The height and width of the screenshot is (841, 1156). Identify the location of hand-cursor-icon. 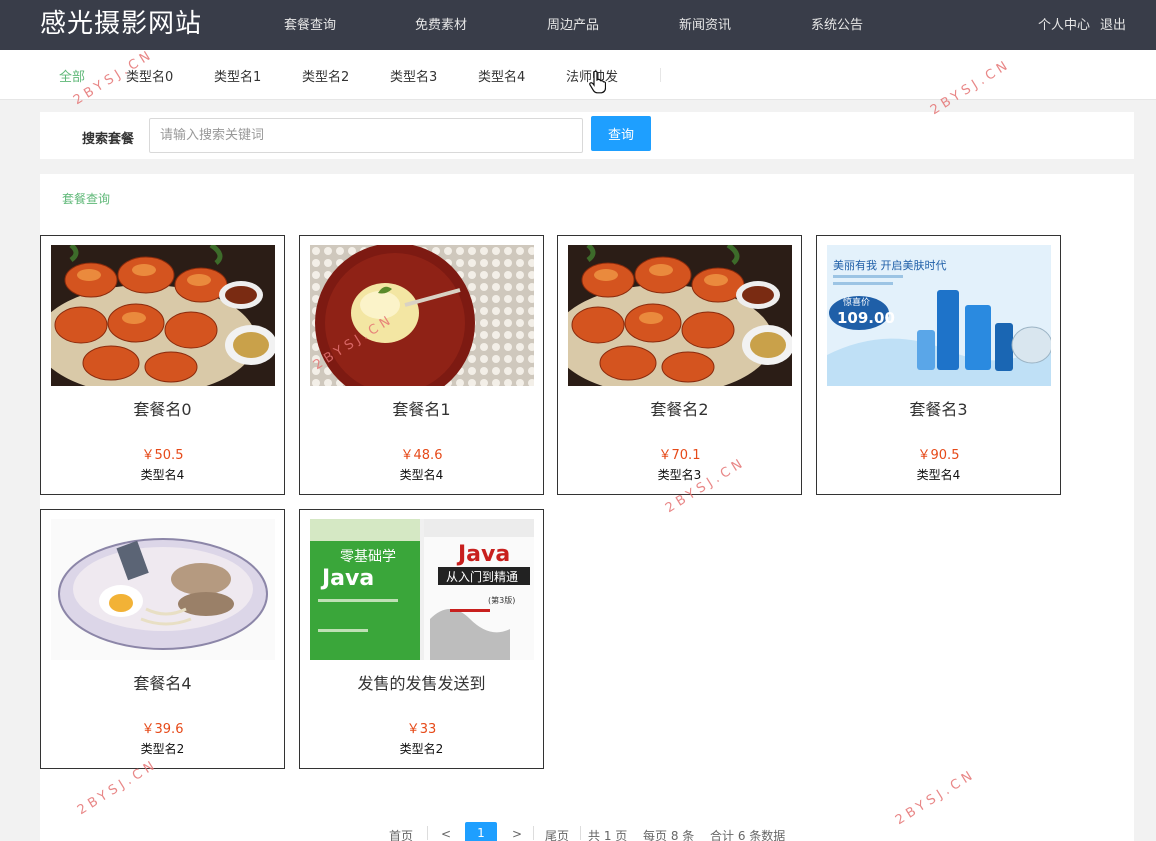
(597, 82).